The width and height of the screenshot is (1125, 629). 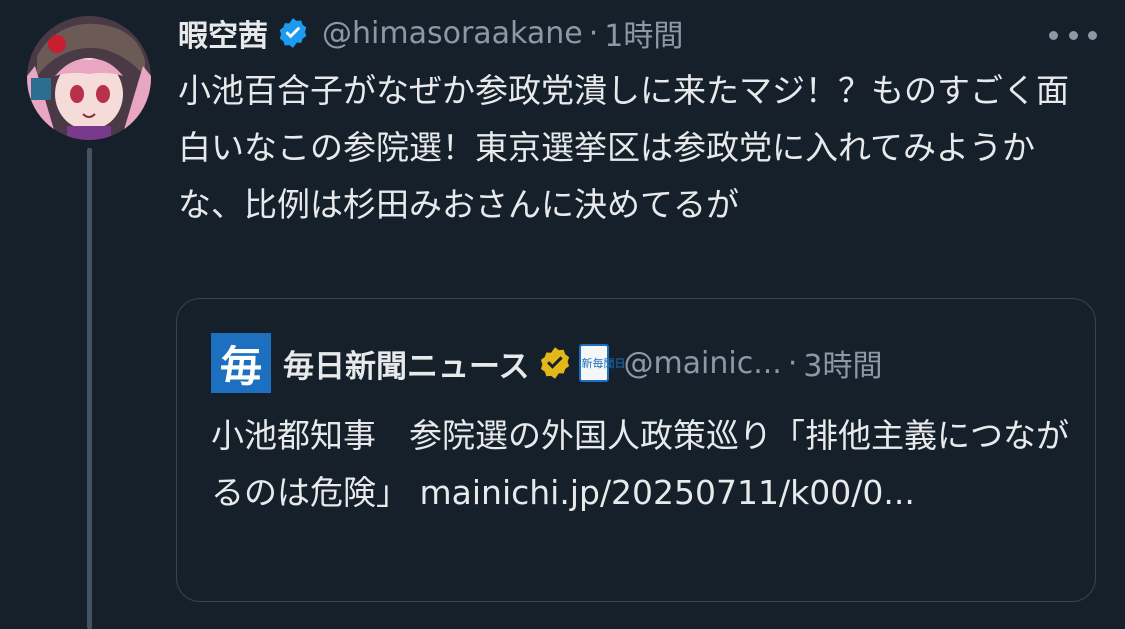 What do you see at coordinates (452, 33) in the screenshot?
I see `handle: @himasoraakane` at bounding box center [452, 33].